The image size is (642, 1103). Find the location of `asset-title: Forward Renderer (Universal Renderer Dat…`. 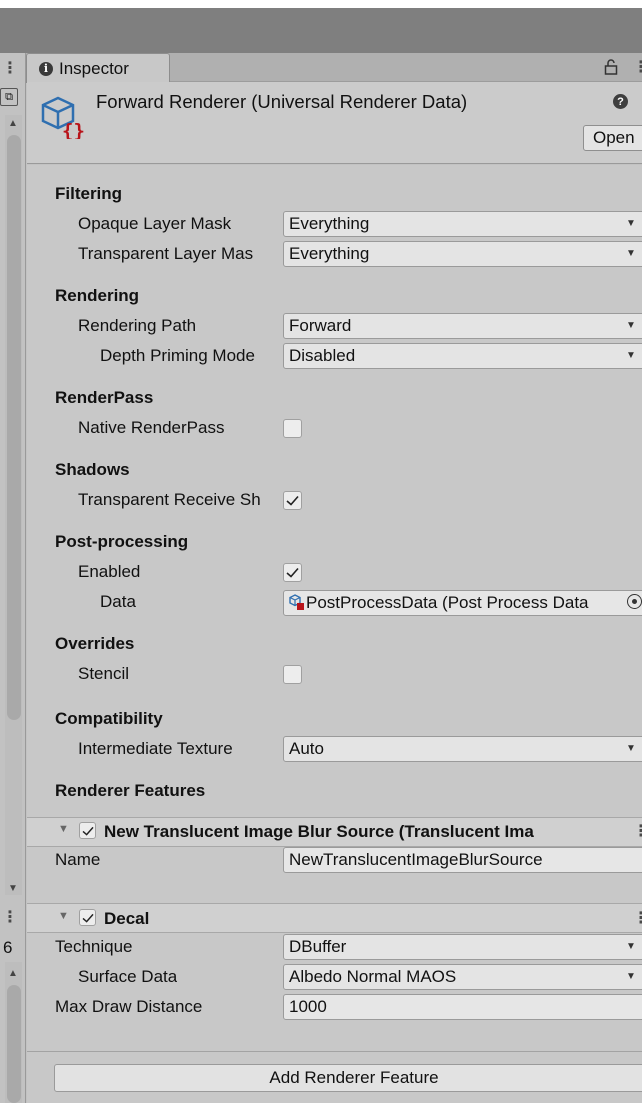

asset-title: Forward Renderer (Universal Renderer Dat… is located at coordinates (282, 101).